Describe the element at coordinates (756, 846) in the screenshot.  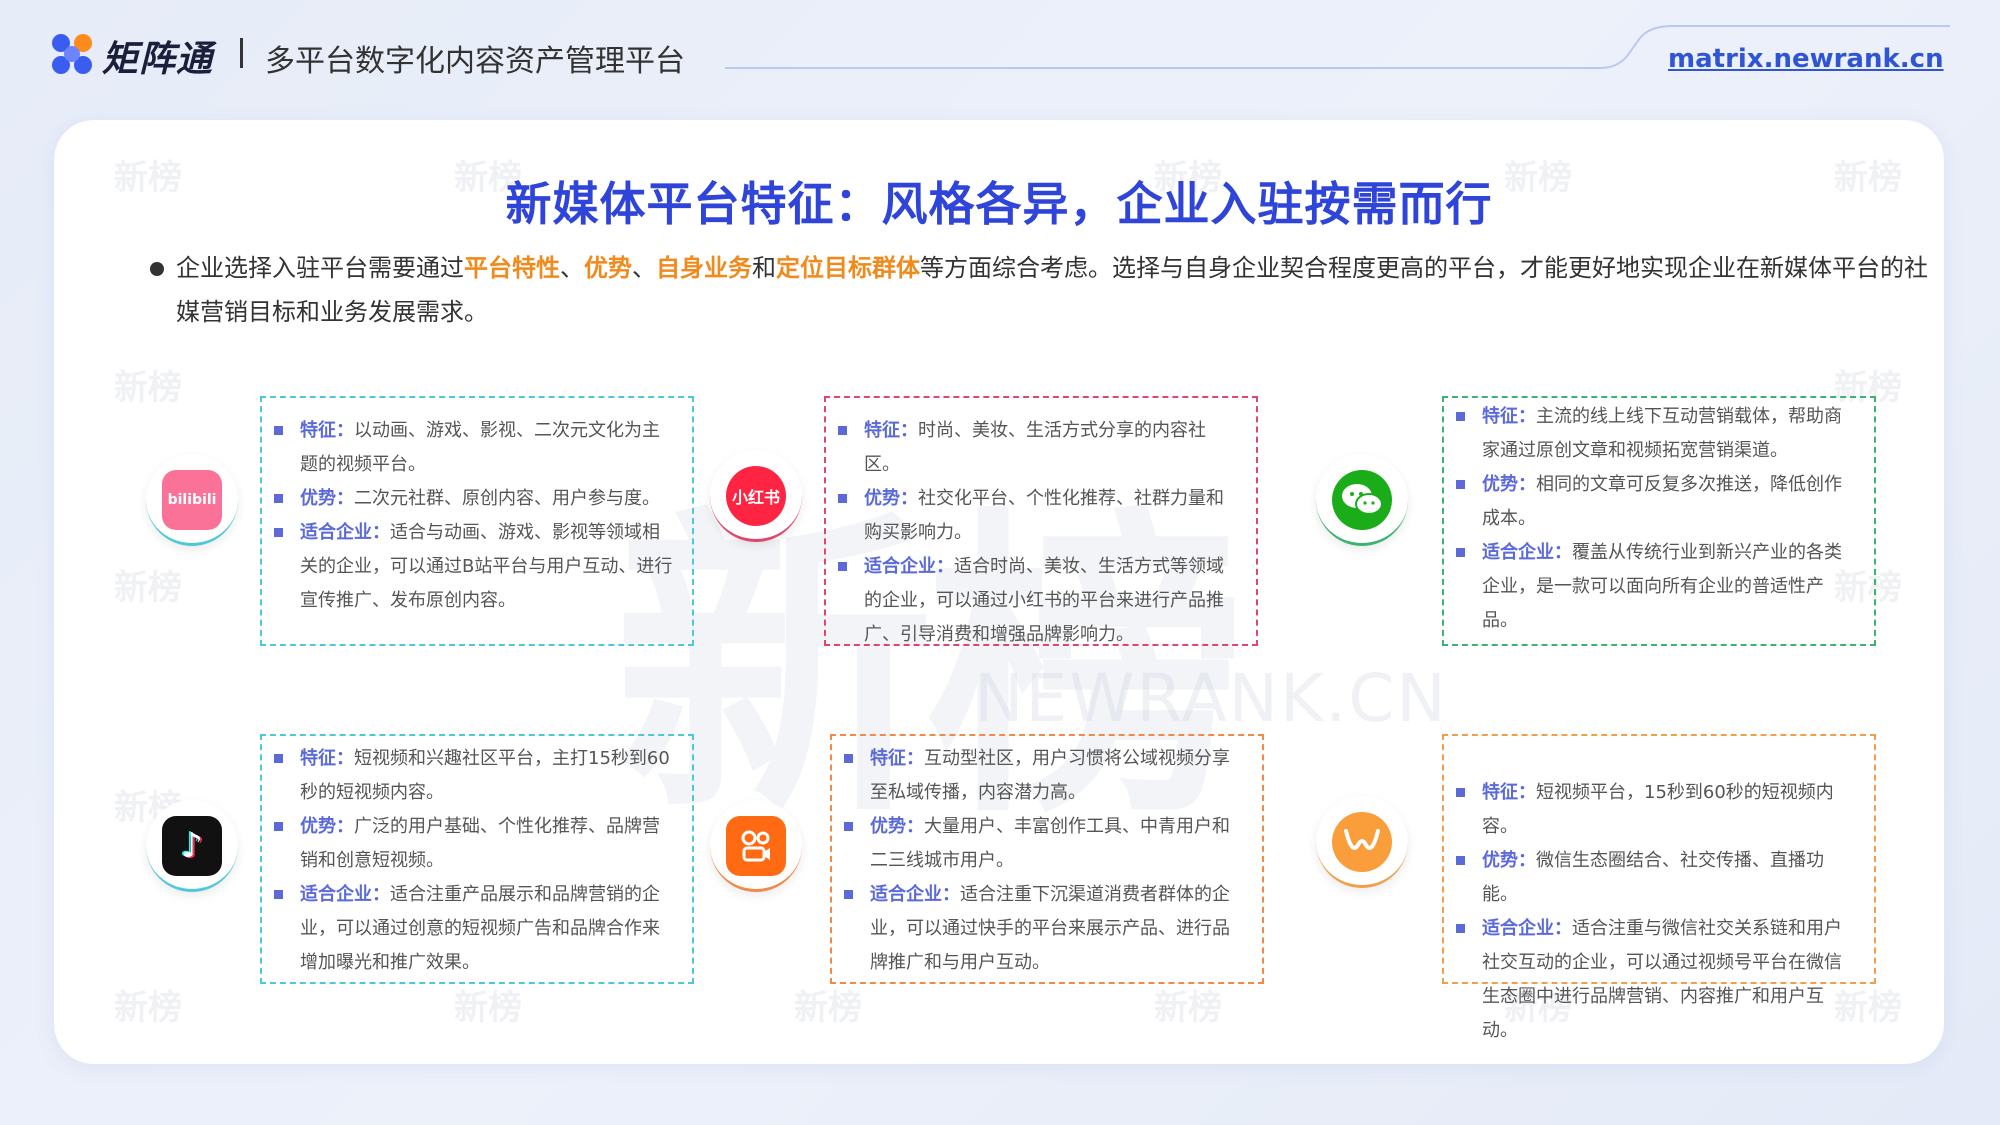
I see `kuaishou-icon` at that location.